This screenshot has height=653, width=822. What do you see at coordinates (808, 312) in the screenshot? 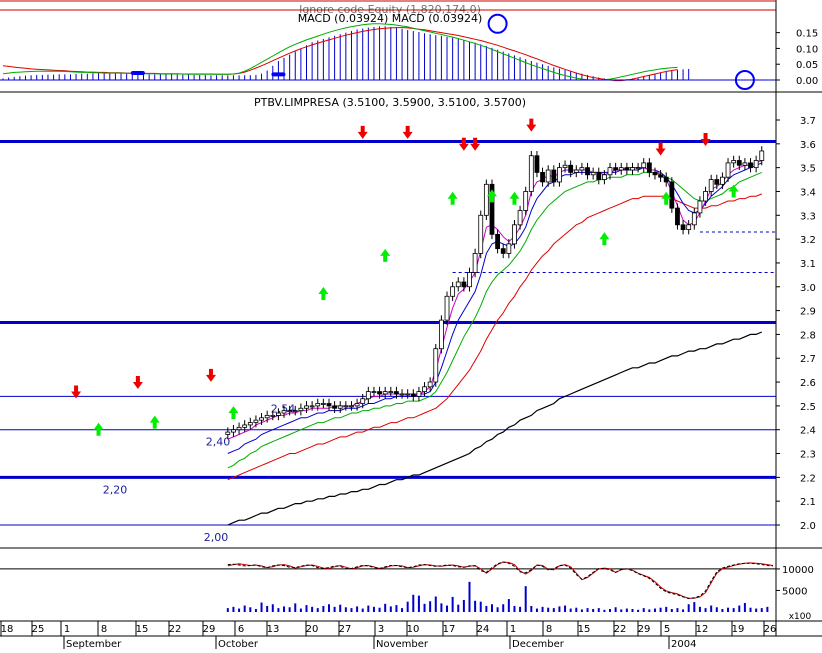
I see `price-y-tick-label: 2.9` at bounding box center [808, 312].